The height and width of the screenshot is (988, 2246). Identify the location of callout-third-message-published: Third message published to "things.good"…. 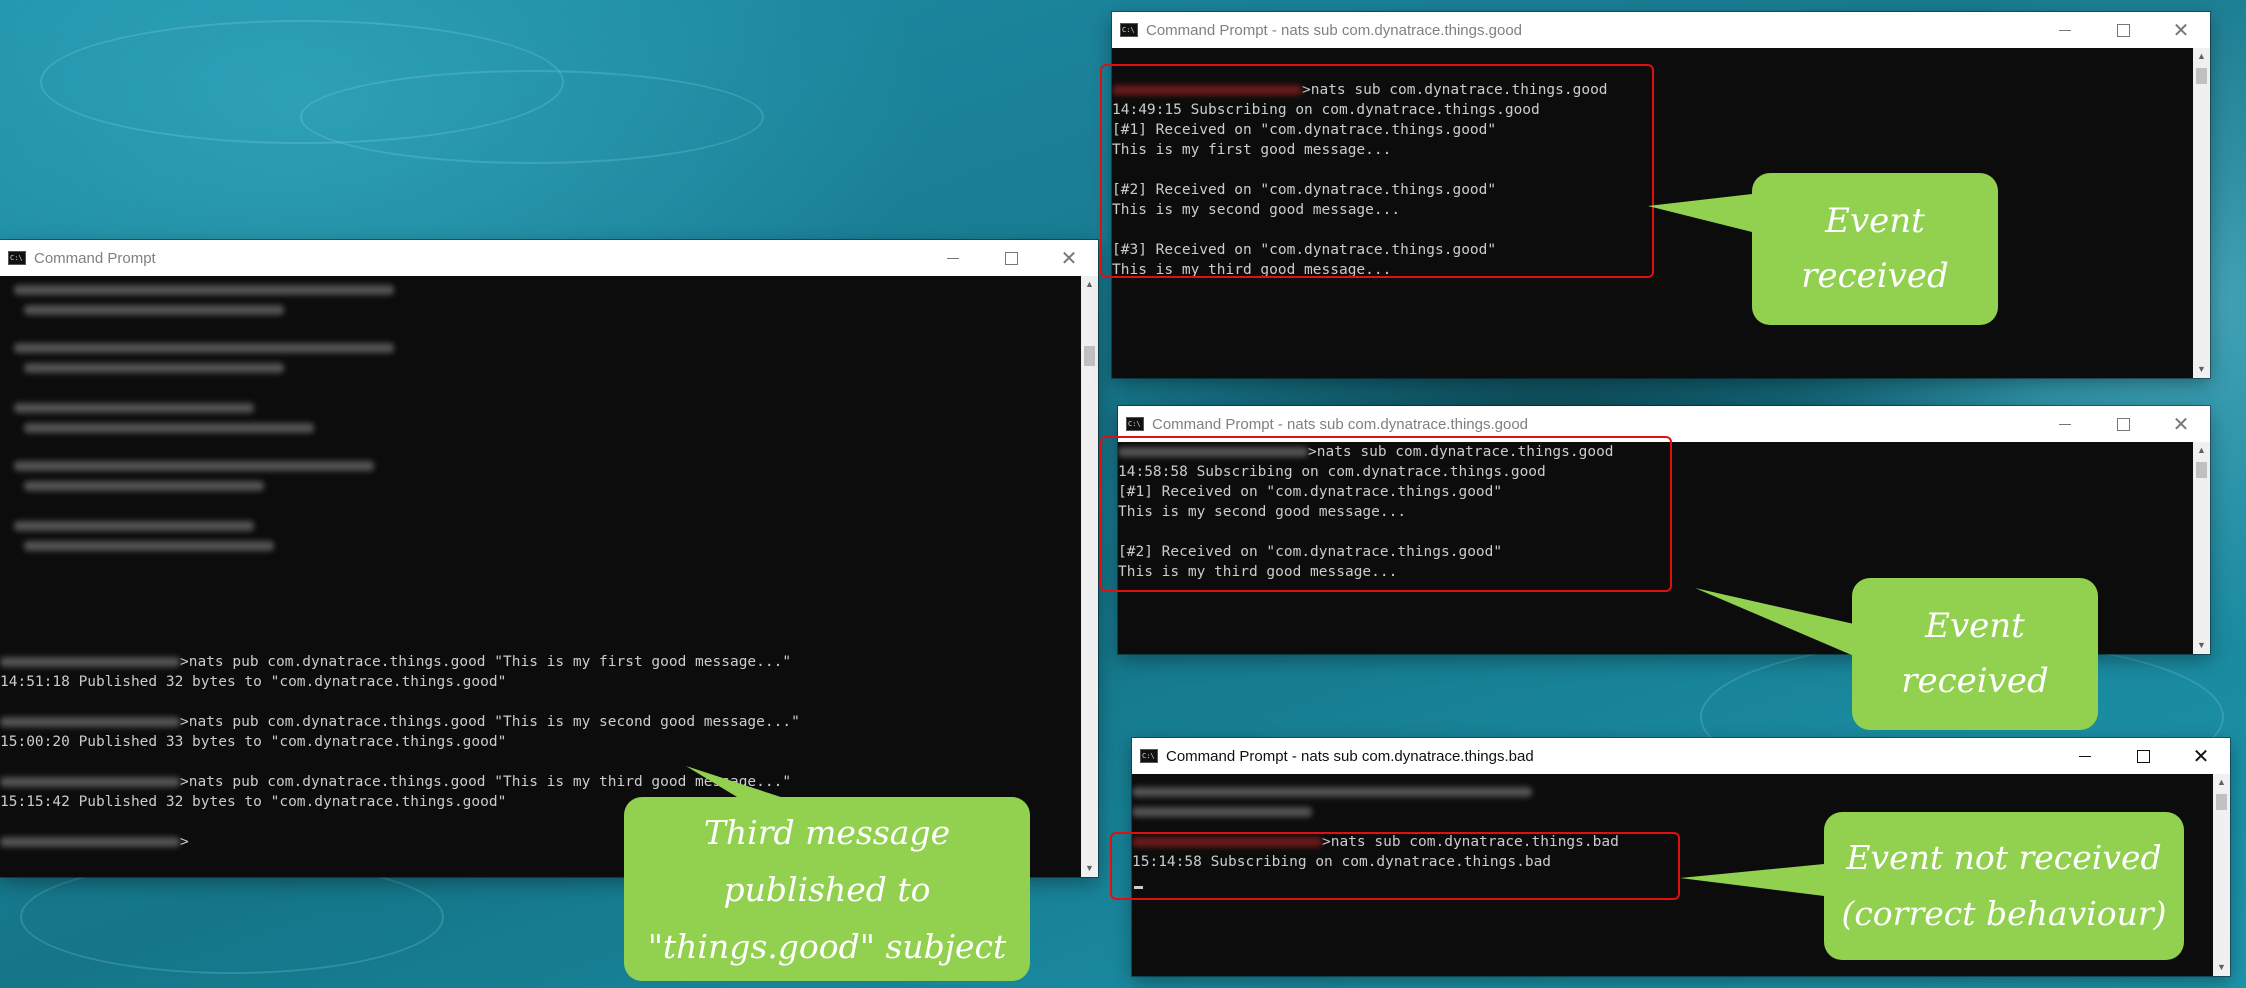
(827, 889).